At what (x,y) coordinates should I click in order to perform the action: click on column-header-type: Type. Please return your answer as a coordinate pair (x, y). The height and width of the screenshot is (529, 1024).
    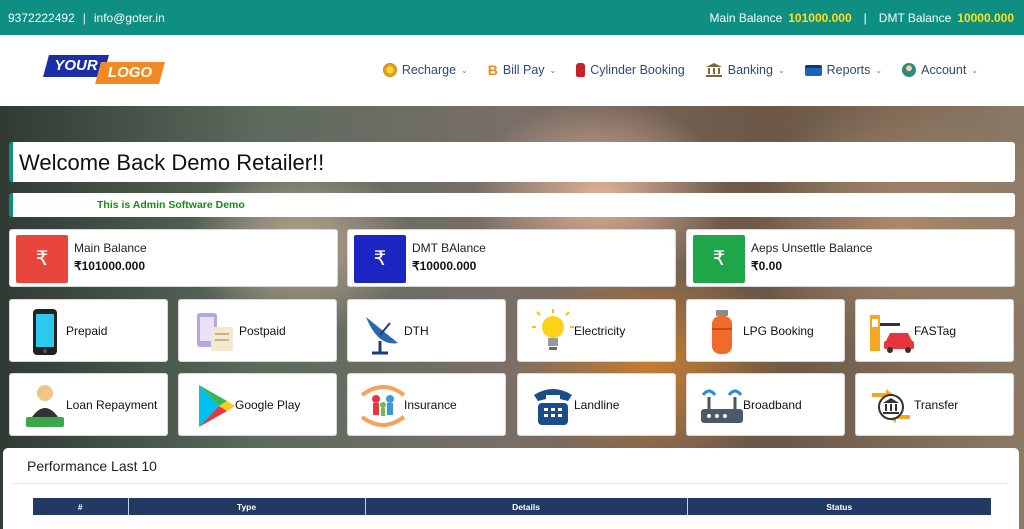
    Looking at the image, I should click on (247, 506).